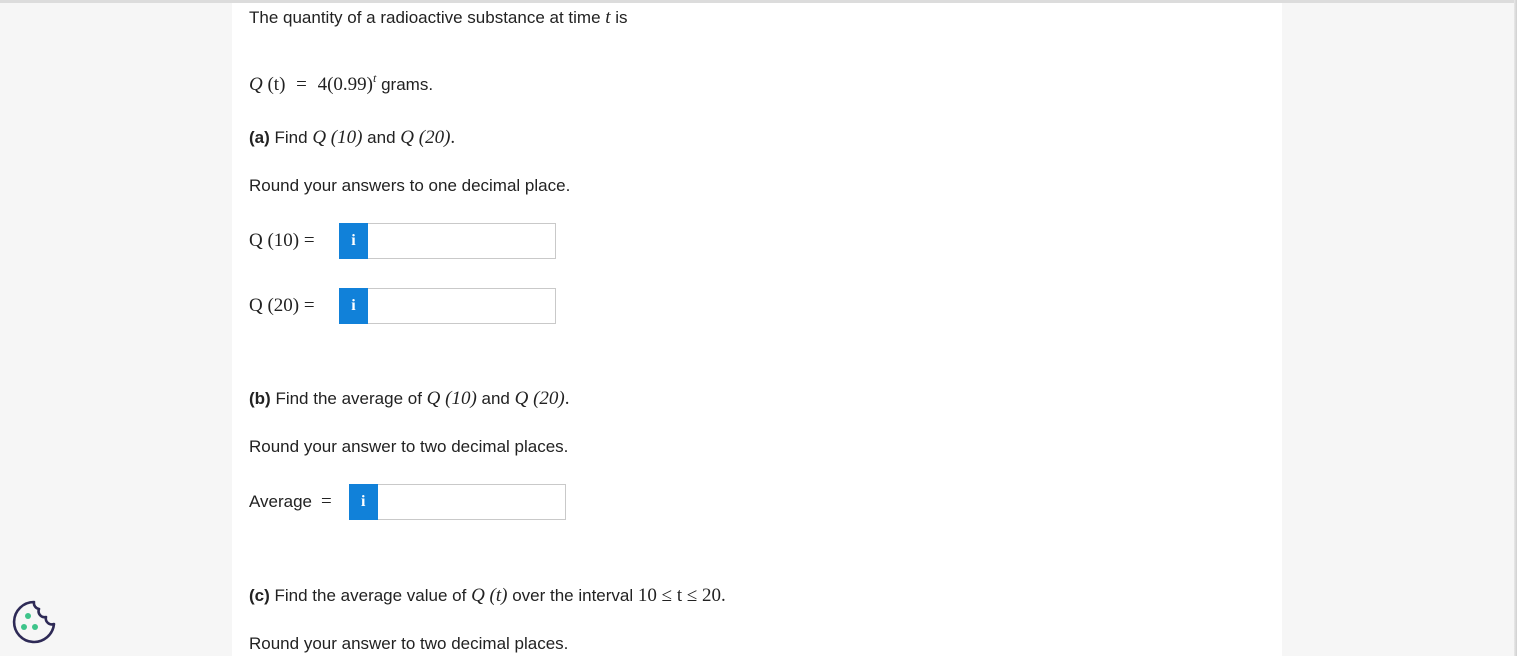  Describe the element at coordinates (282, 305) in the screenshot. I see `answer-label-q20: Q (20) =` at that location.